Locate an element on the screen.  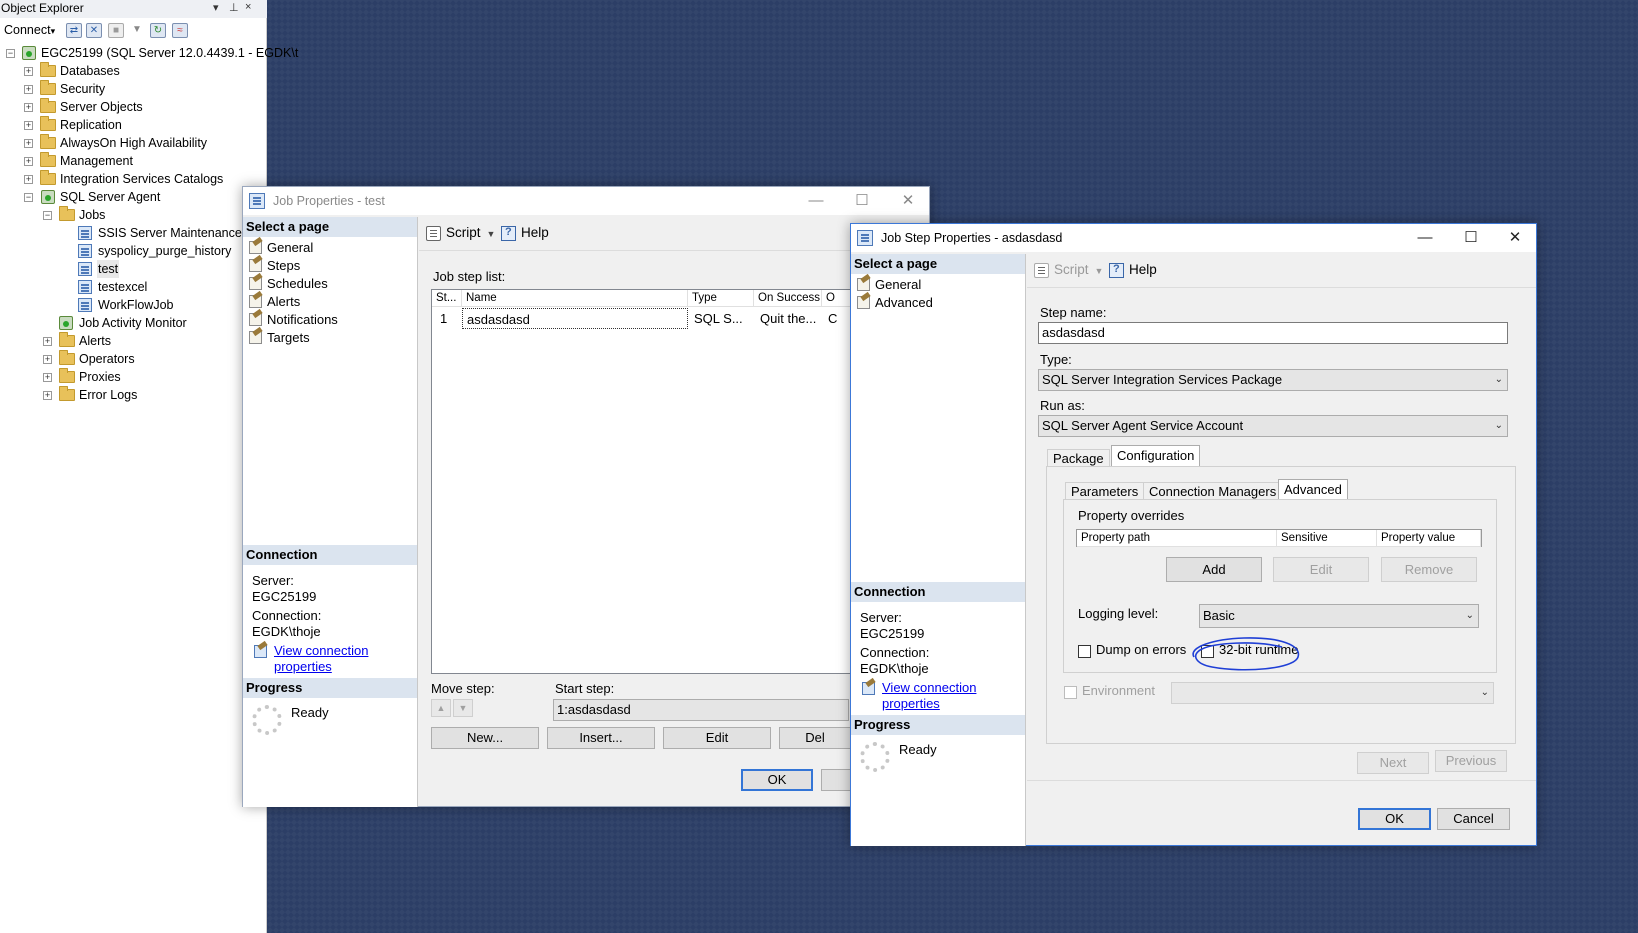
refresh-icon: ↻ is located at coordinates (158, 30).